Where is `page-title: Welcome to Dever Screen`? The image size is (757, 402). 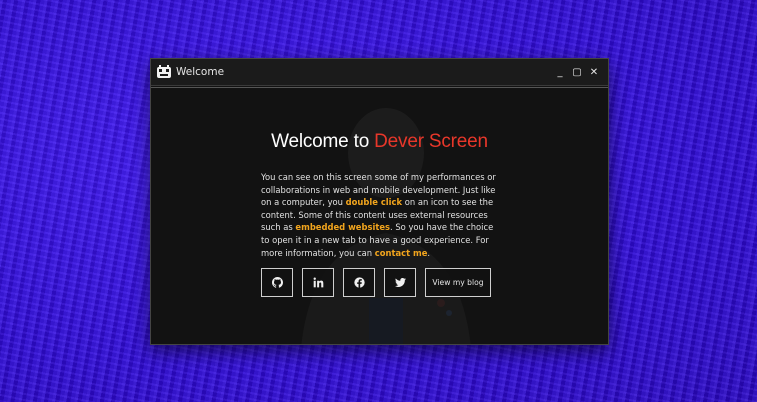 page-title: Welcome to Dever Screen is located at coordinates (379, 142).